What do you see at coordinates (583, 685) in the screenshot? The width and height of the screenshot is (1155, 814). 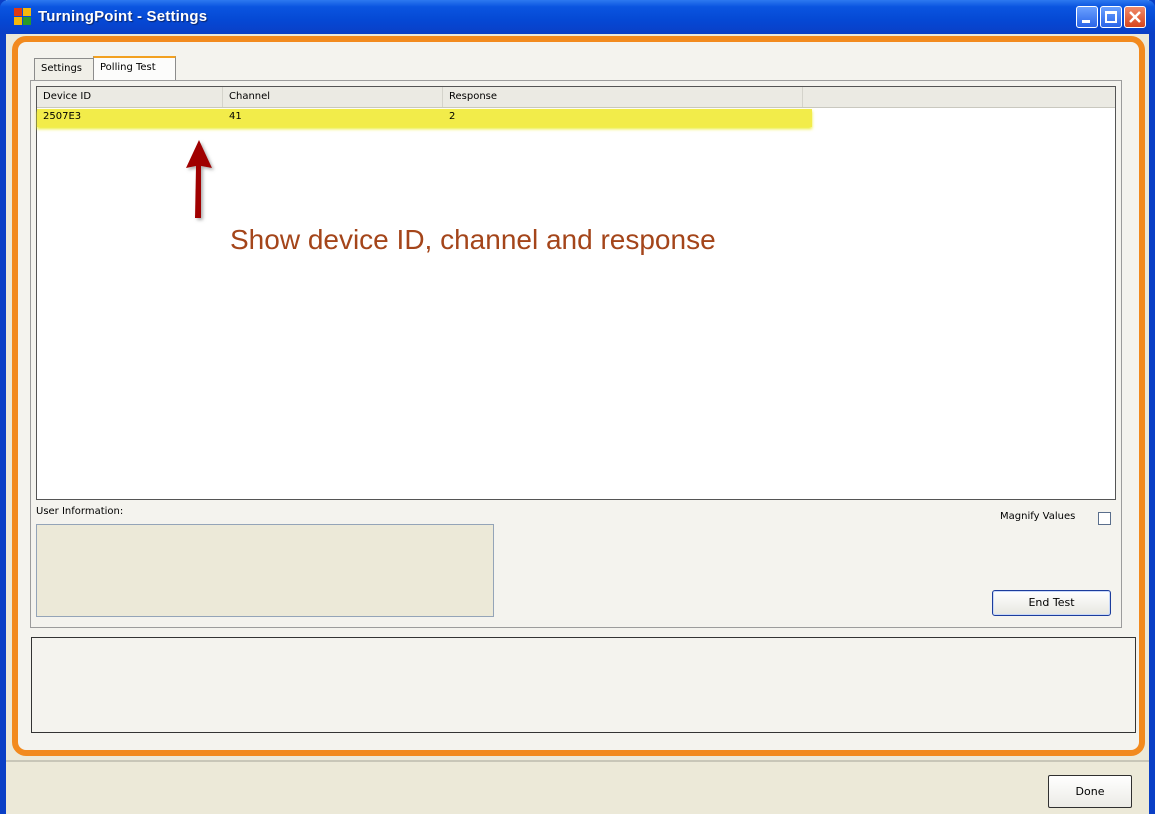 I see `status-box` at bounding box center [583, 685].